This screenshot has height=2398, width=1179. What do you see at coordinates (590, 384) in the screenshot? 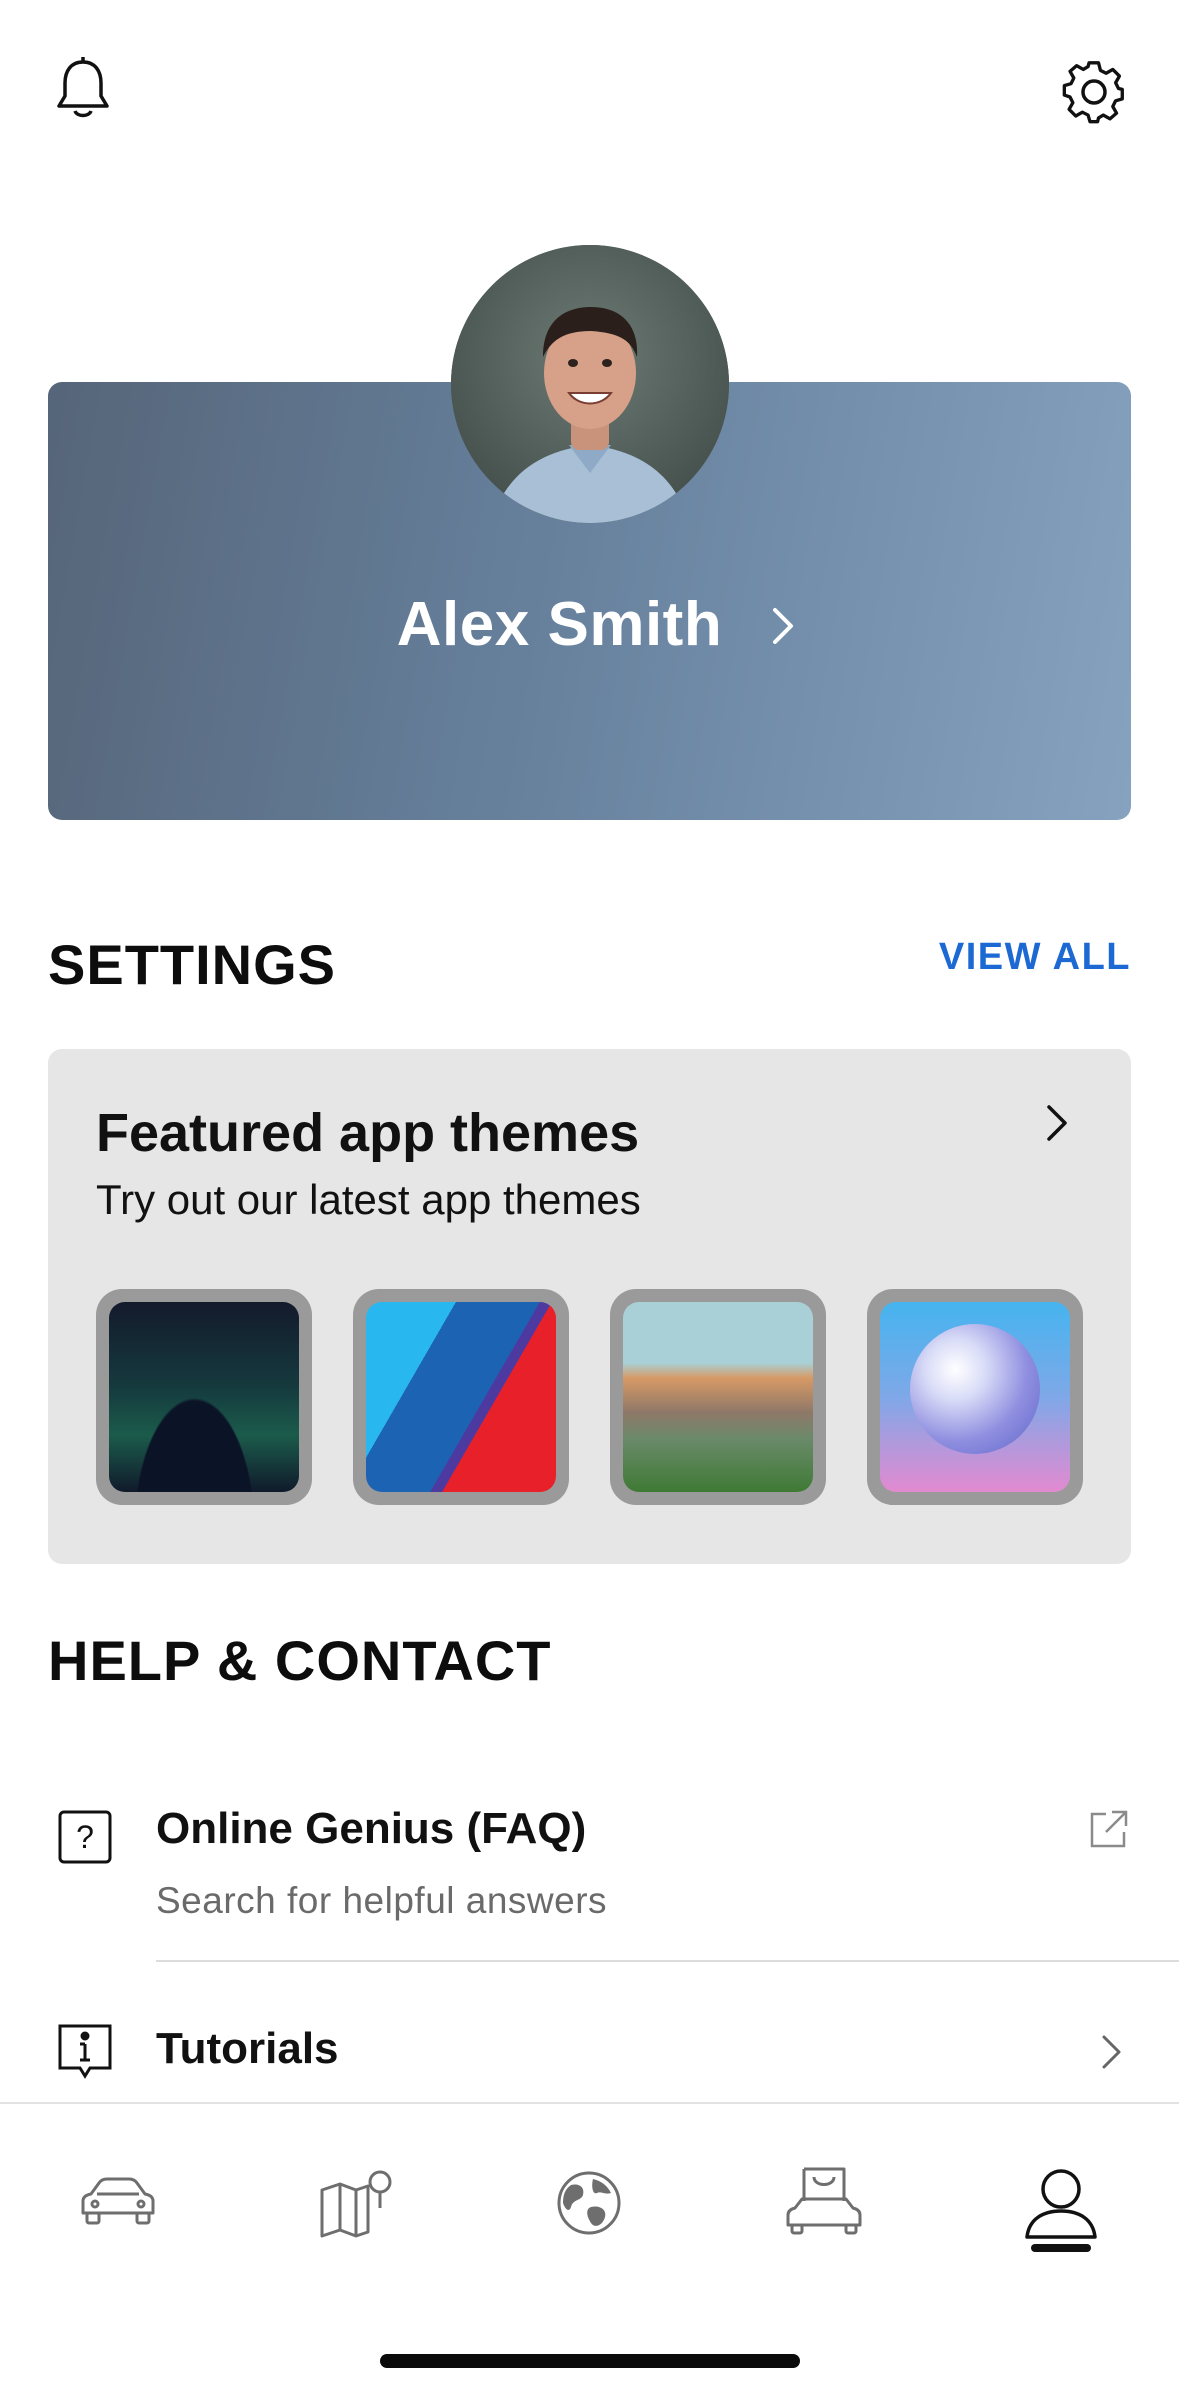
I see `avatar` at bounding box center [590, 384].